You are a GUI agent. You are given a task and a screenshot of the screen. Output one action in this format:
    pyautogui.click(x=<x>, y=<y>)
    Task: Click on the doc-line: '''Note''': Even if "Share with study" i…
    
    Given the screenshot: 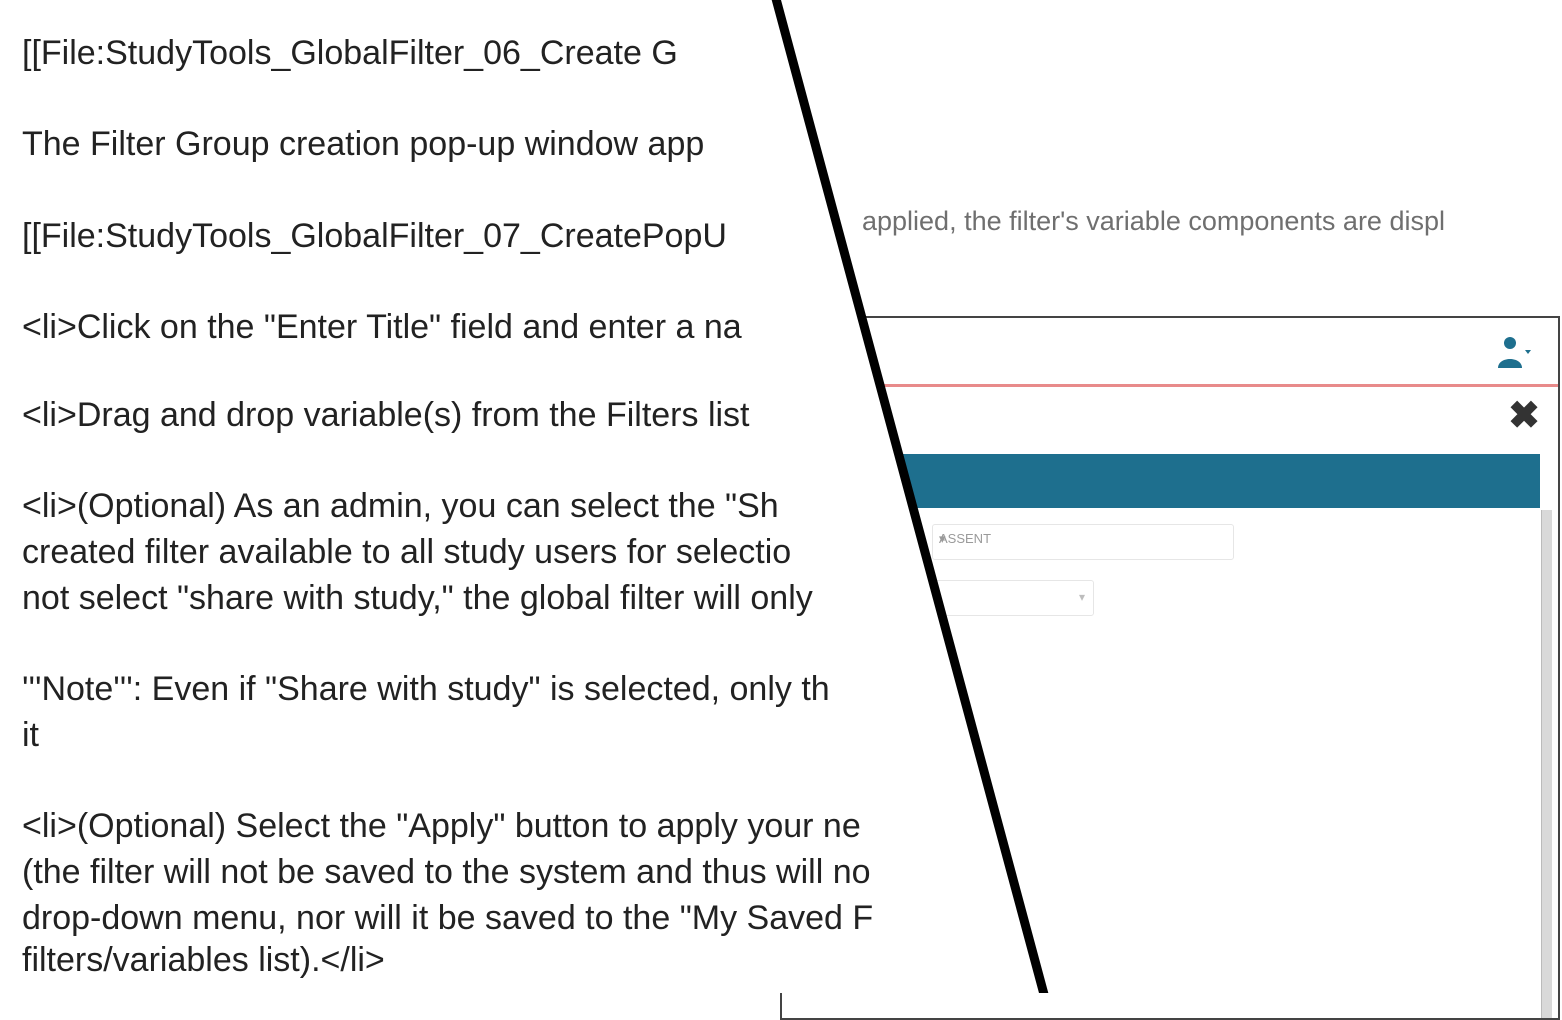 What is the action you would take?
    pyautogui.click(x=426, y=689)
    